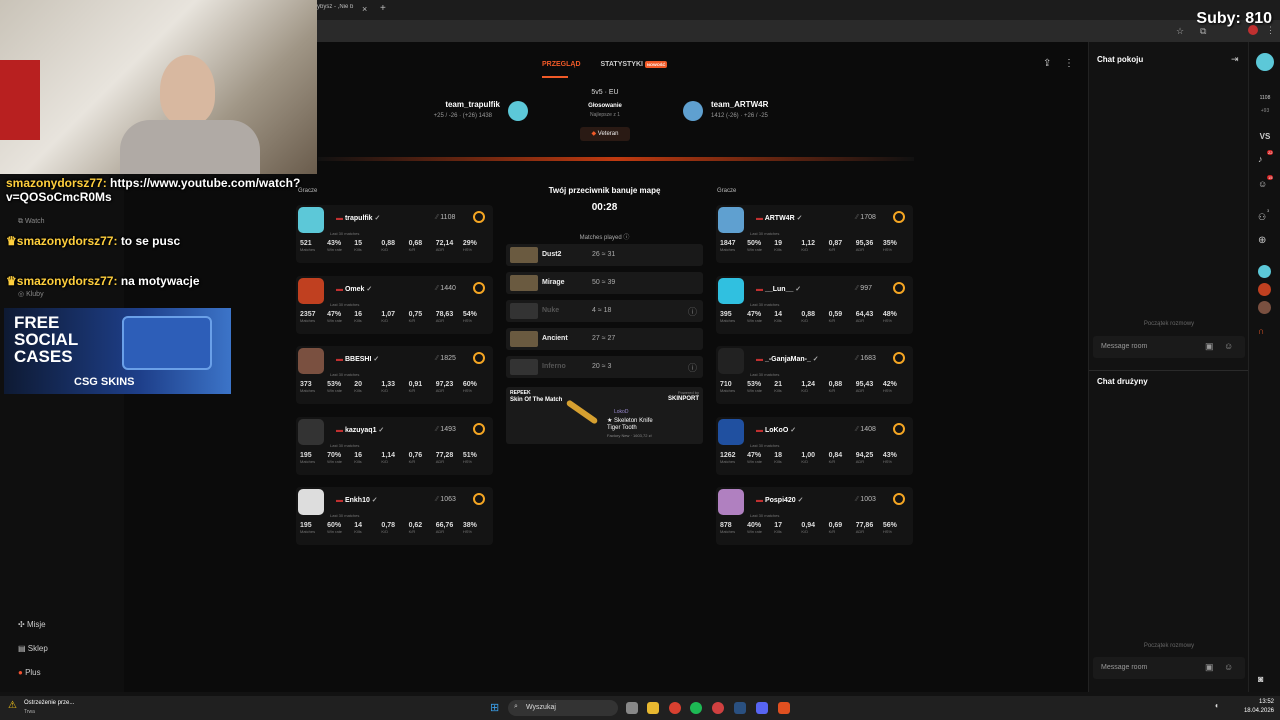 Image resolution: width=1280 pixels, height=720 pixels. Describe the element at coordinates (621, 64) in the screenshot. I see `tab-stats: STATYSTYKI` at that location.